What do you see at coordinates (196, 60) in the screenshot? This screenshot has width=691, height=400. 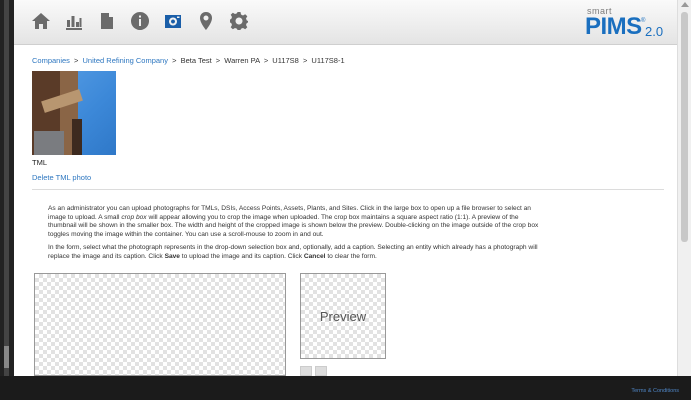 I see `breadcrumb-test: Beta Test` at bounding box center [196, 60].